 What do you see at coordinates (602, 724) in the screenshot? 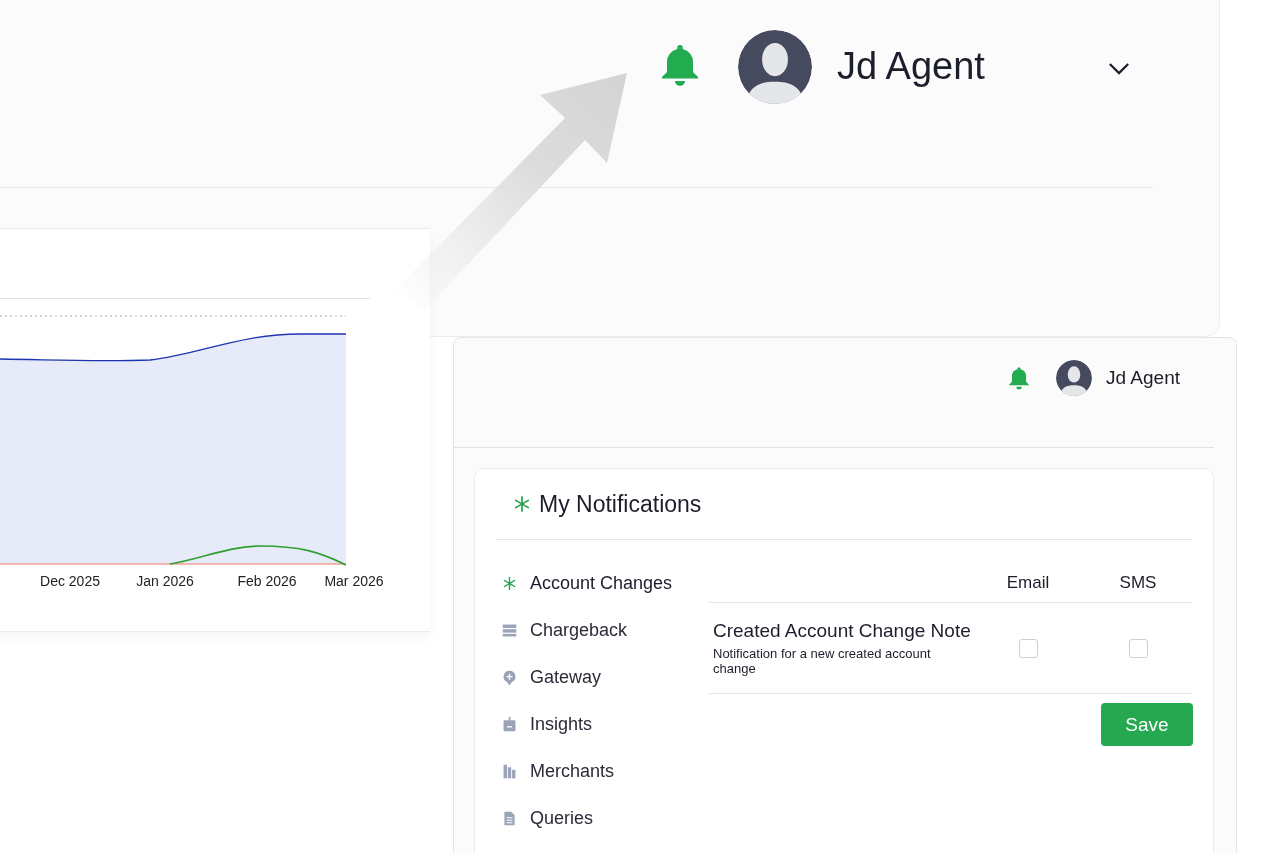
I see `menu-item: Insights` at bounding box center [602, 724].